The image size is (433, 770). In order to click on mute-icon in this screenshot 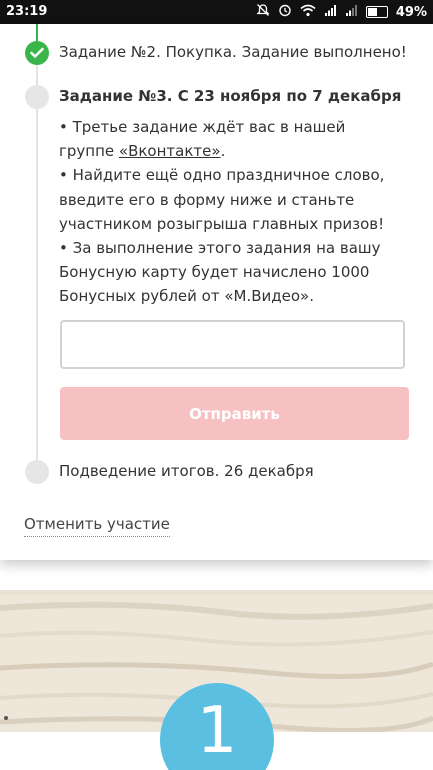, I will do `click(263, 12)`.